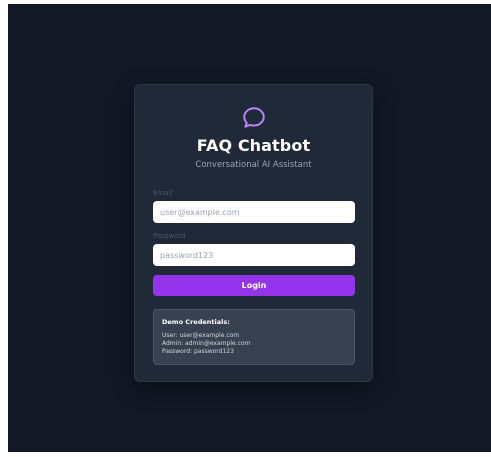  Describe the element at coordinates (253, 145) in the screenshot. I see `app-title: FAQ Chatbot` at that location.